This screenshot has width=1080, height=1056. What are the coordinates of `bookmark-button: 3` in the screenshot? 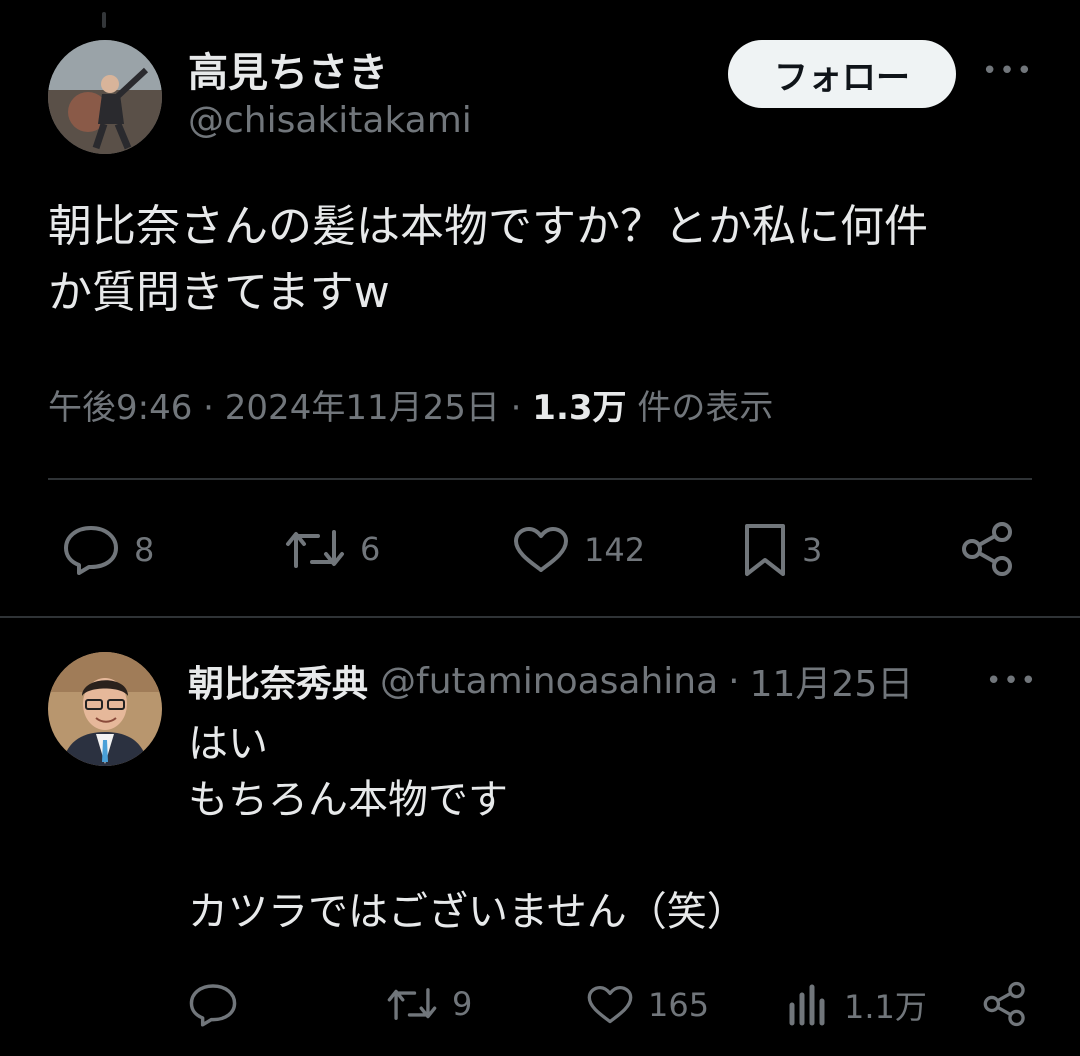 It's located at (782, 550).